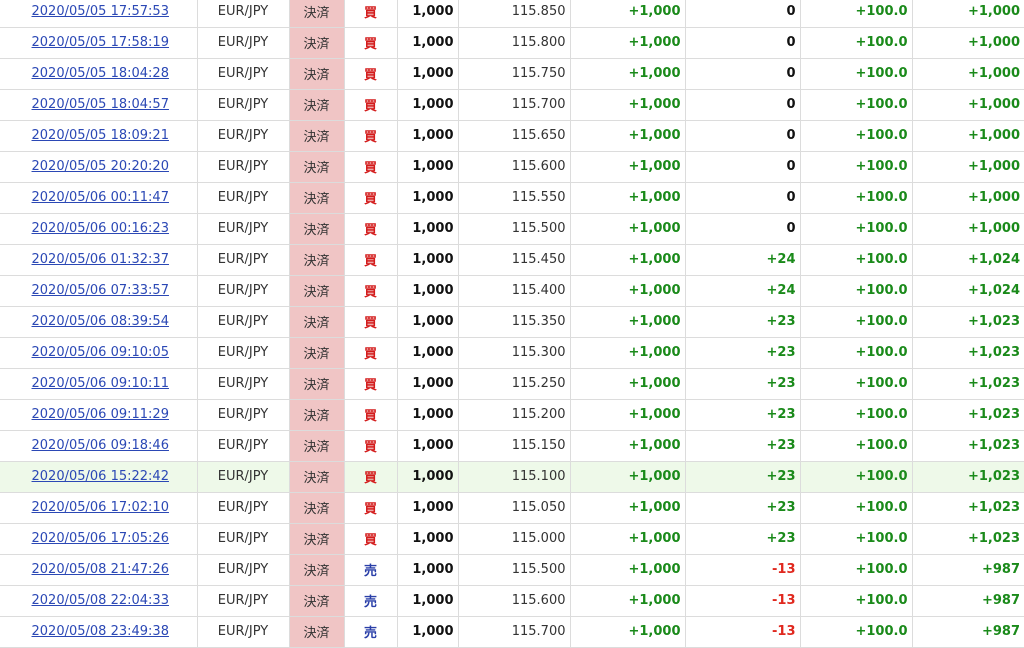  Describe the element at coordinates (100, 166) in the screenshot. I see `trade-datetime-link: 2020/05/05 20:20:20` at that location.